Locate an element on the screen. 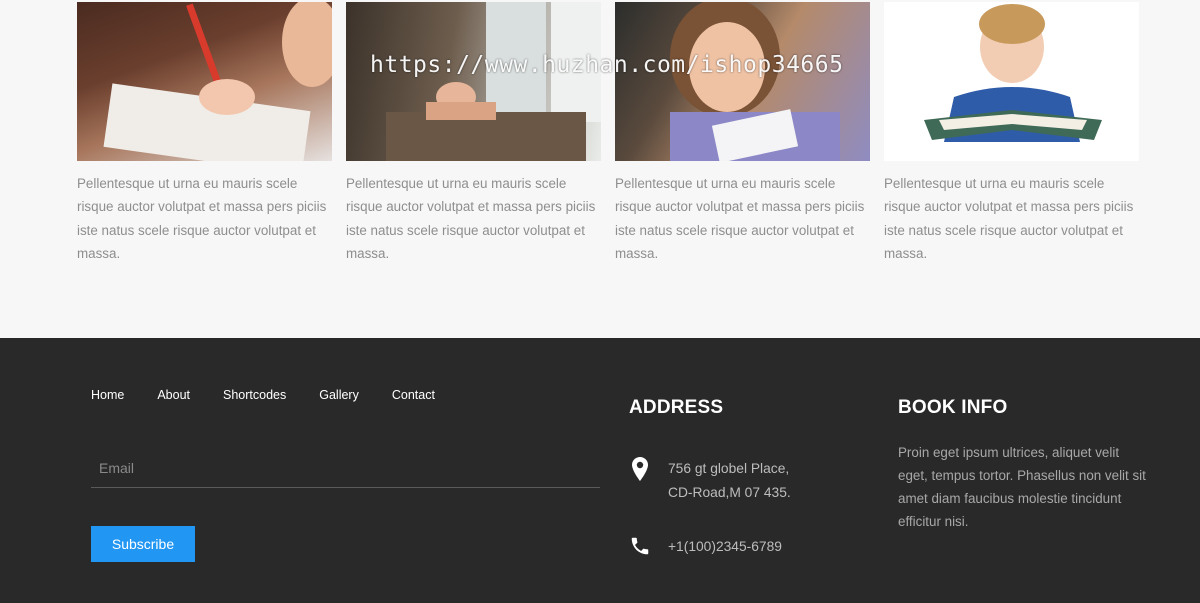 The height and width of the screenshot is (603, 1200). map-pin-icon is located at coordinates (640, 469).